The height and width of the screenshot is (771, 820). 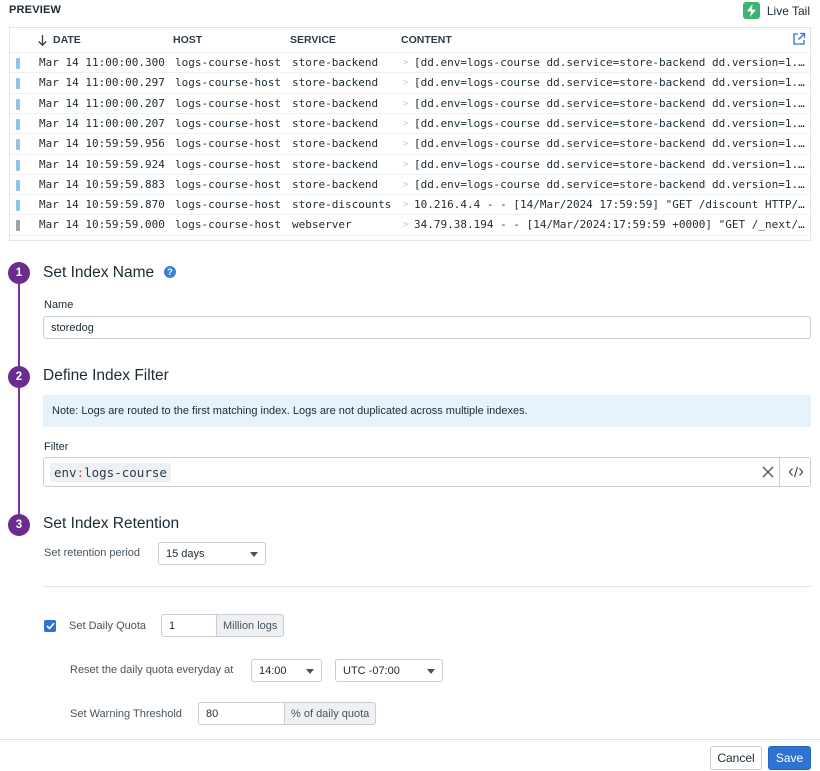 What do you see at coordinates (110, 472) in the screenshot?
I see `filter-tag: env: logs-course` at bounding box center [110, 472].